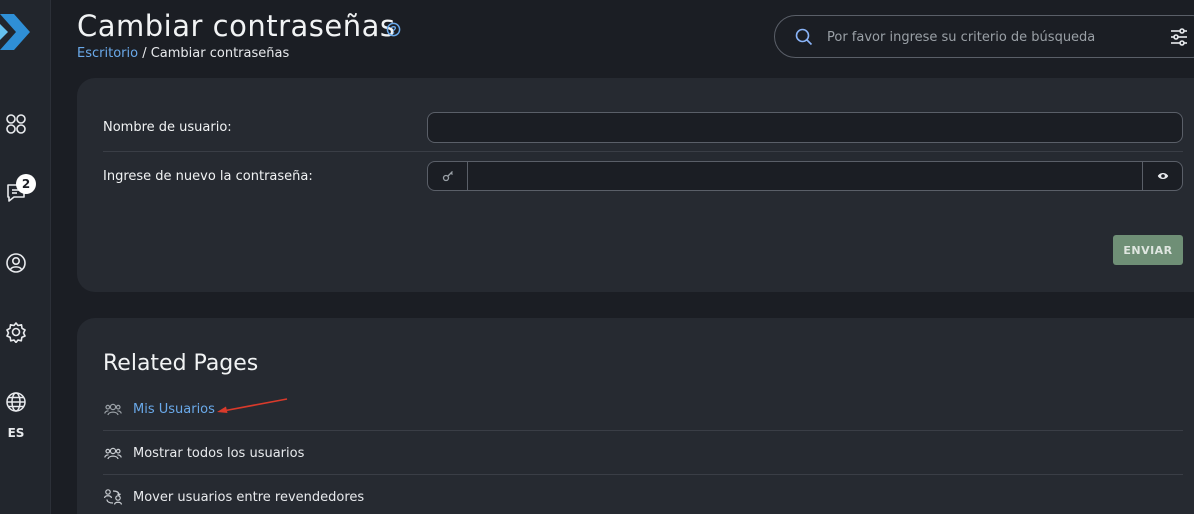  Describe the element at coordinates (208, 176) in the screenshot. I see `password-label: Ingrese de nuevo la contraseña:` at that location.